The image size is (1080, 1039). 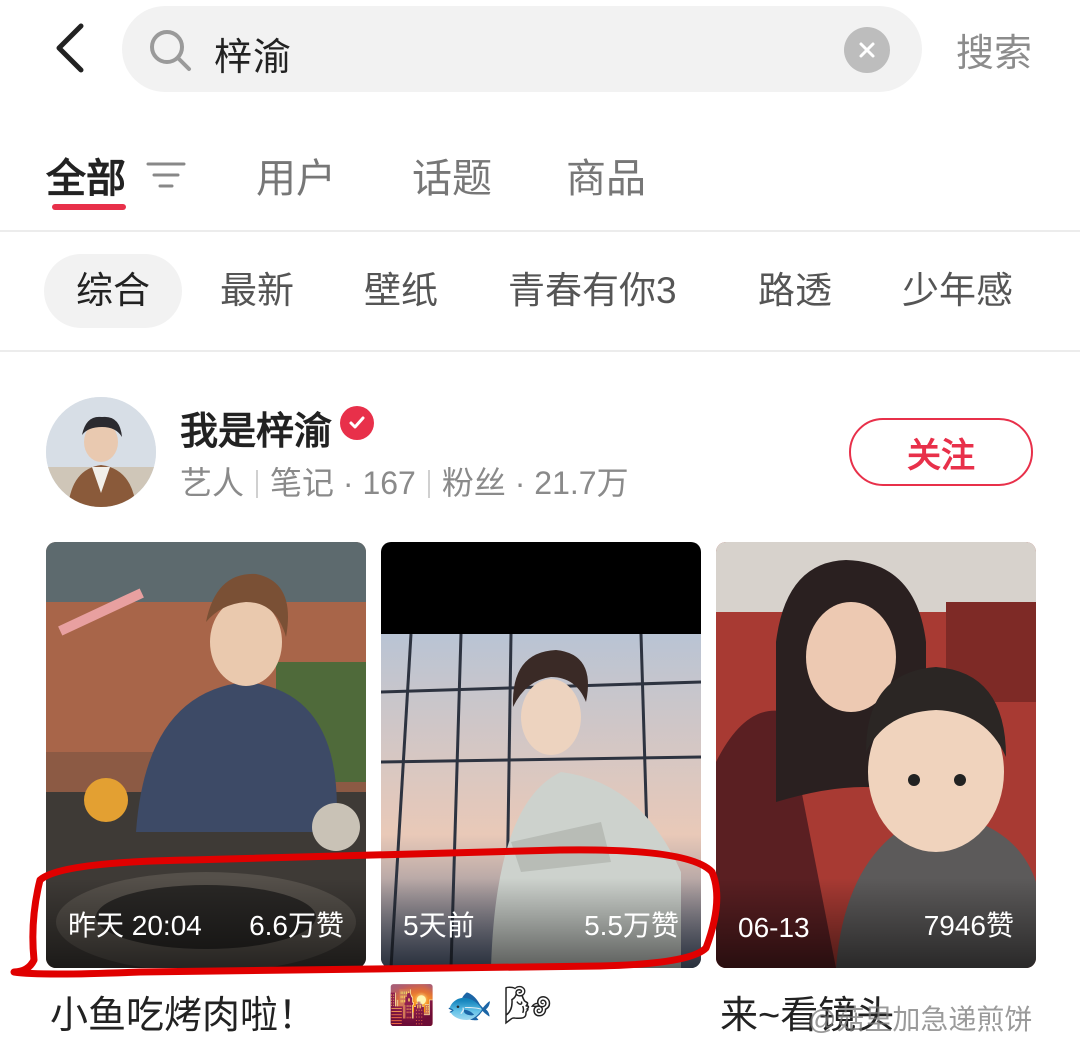 What do you see at coordinates (401, 291) in the screenshot?
I see `chip-wallpaper: 壁纸` at bounding box center [401, 291].